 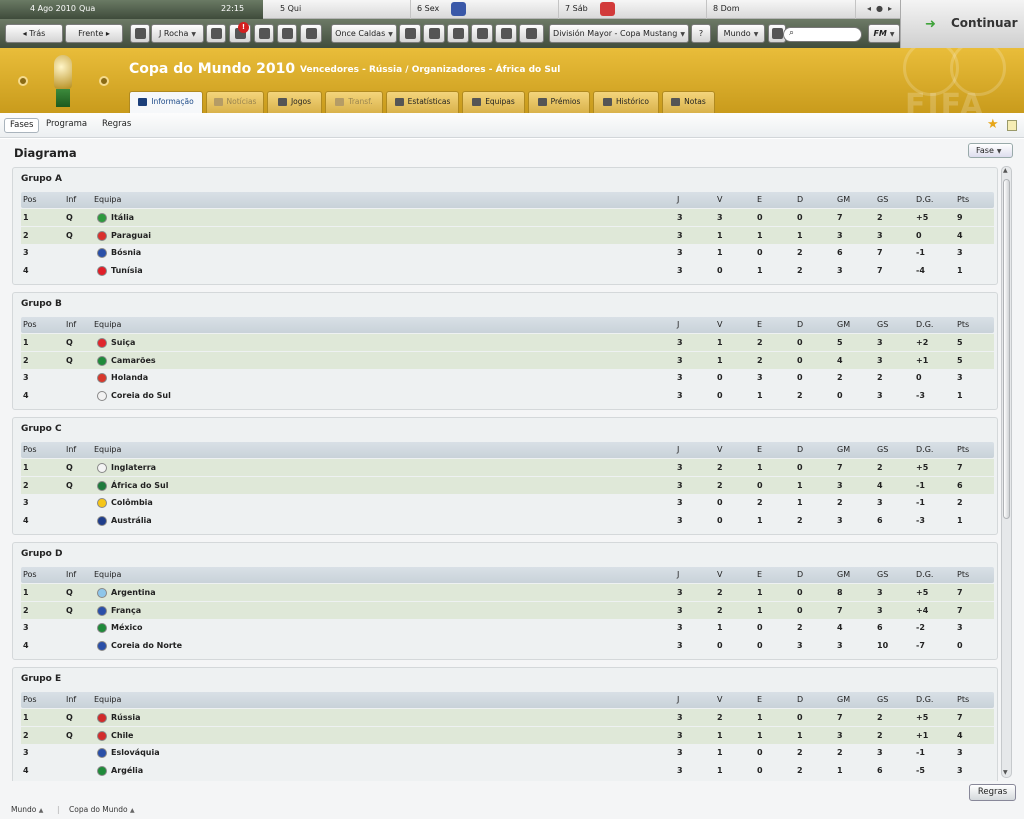 I want to click on breadcrumb-world: Mundo ▲, so click(x=27, y=809).